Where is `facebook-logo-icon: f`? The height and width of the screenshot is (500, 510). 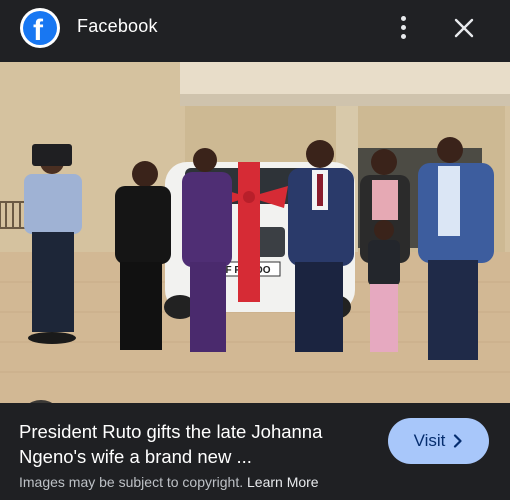
facebook-logo-icon: f is located at coordinates (40, 28).